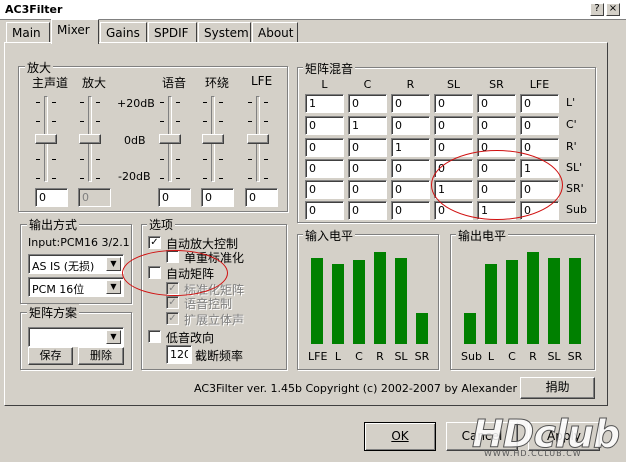 The height and width of the screenshot is (462, 626). What do you see at coordinates (123, 32) in the screenshot?
I see `tab-gains: Gains` at bounding box center [123, 32].